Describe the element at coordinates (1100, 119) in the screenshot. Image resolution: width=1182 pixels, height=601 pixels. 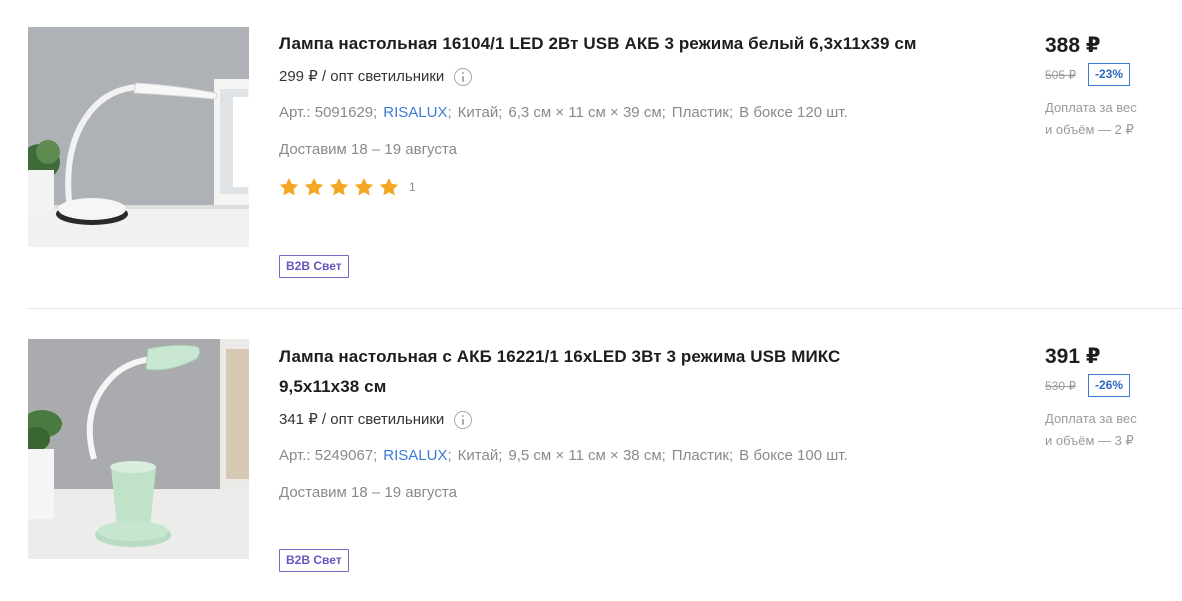
I see `extra-charge-note: Доплата за вес и объём — 2 ₽` at that location.